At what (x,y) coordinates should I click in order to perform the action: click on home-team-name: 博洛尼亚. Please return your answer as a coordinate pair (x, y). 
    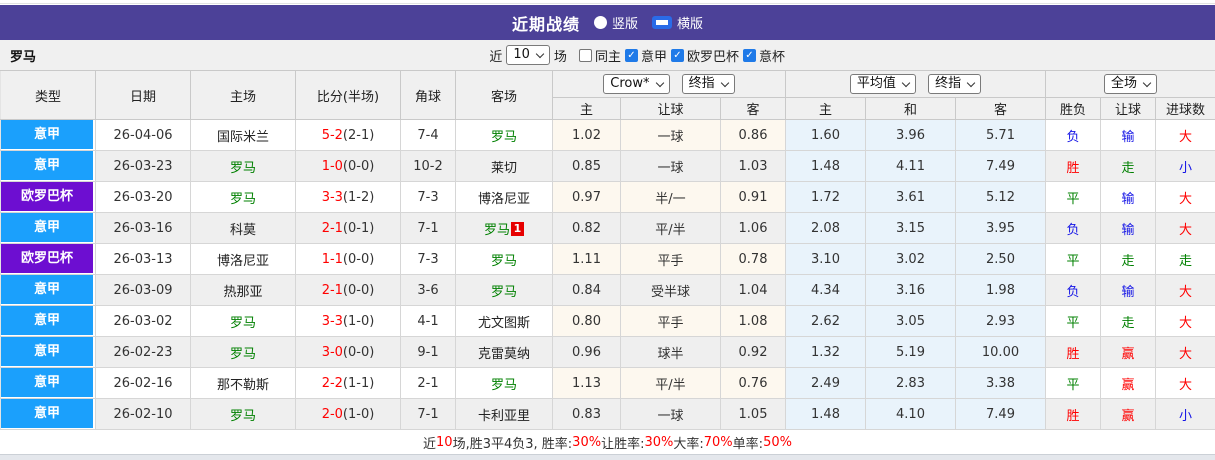
    Looking at the image, I should click on (243, 261).